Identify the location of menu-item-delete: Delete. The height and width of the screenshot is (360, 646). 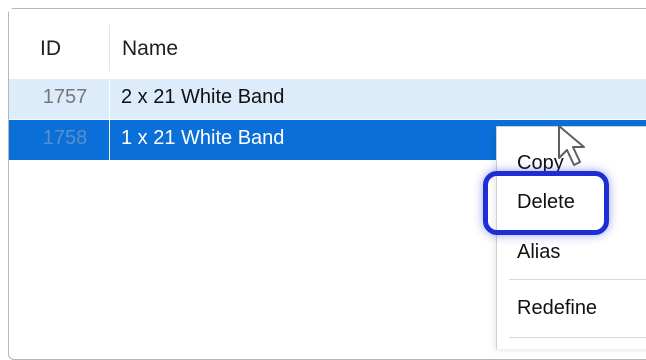
(546, 202).